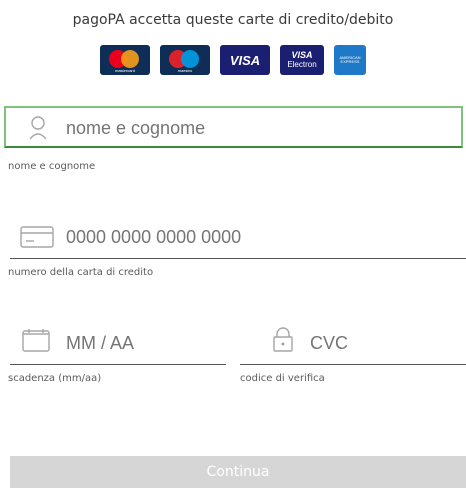 Image resolution: width=466 pixels, height=488 pixels. Describe the element at coordinates (36, 340) in the screenshot. I see `calendar-icon` at that location.